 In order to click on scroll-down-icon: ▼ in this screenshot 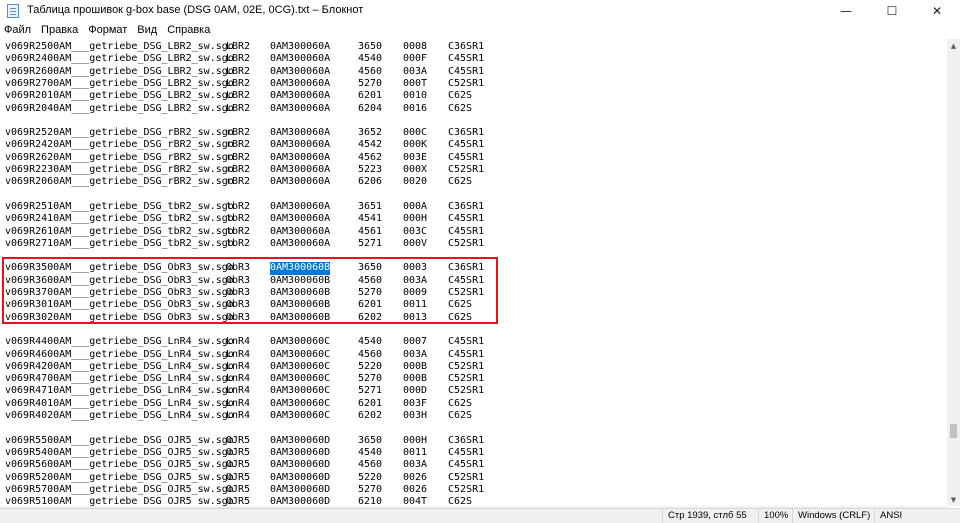, I will do `click(953, 499)`.